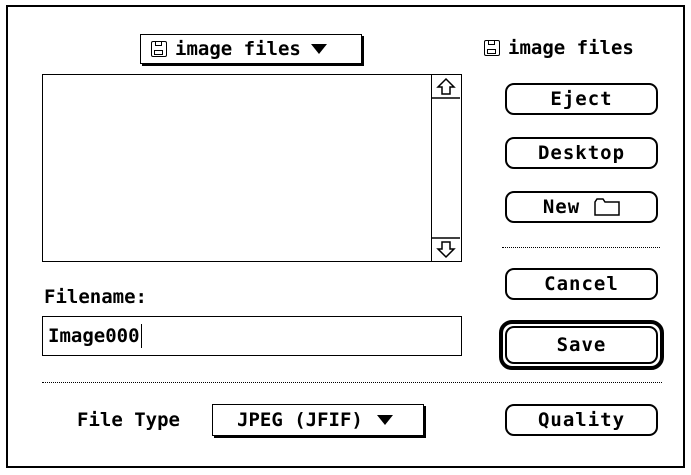  What do you see at coordinates (95, 297) in the screenshot?
I see `filename-label: Filename:` at bounding box center [95, 297].